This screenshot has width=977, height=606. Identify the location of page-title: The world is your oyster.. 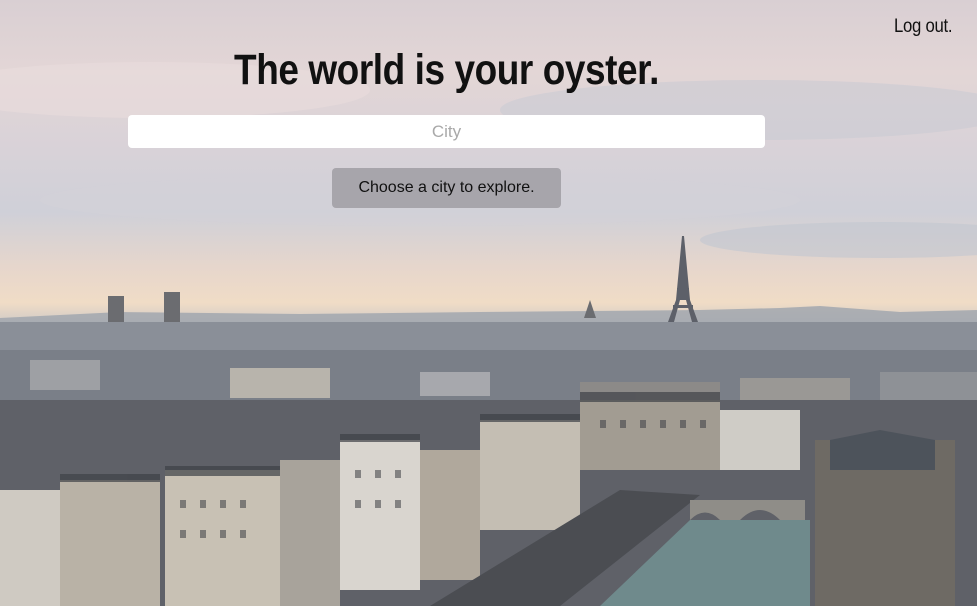
(446, 70).